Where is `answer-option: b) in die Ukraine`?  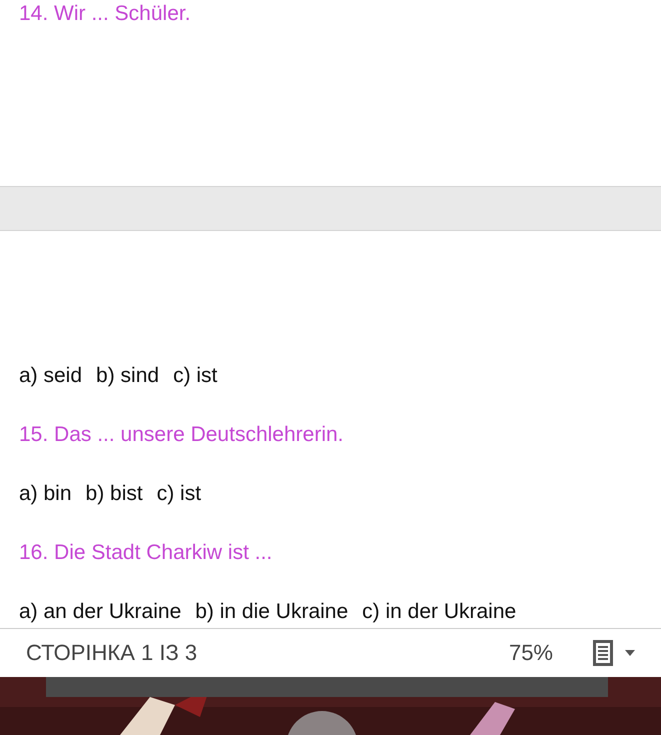
answer-option: b) in die Ukraine is located at coordinates (271, 612).